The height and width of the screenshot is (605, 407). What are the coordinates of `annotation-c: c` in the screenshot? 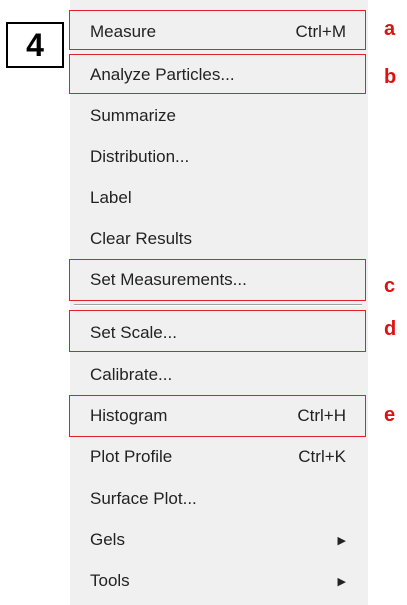 It's located at (390, 286).